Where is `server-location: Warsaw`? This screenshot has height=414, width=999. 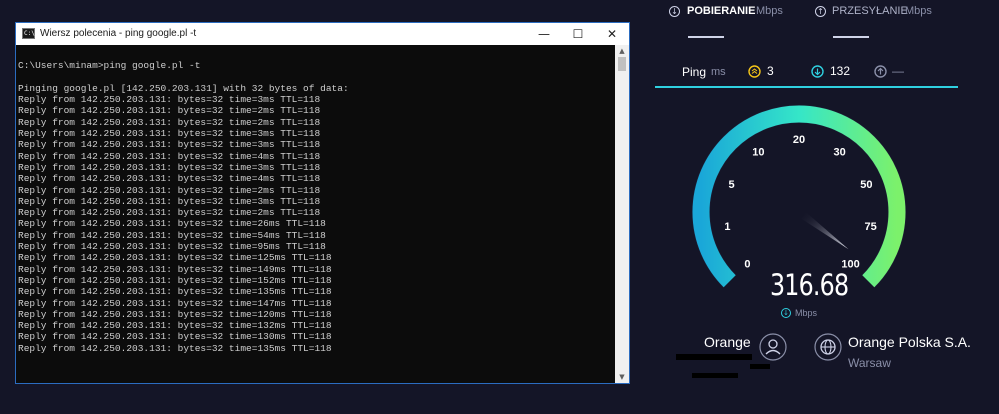
server-location: Warsaw is located at coordinates (869, 363).